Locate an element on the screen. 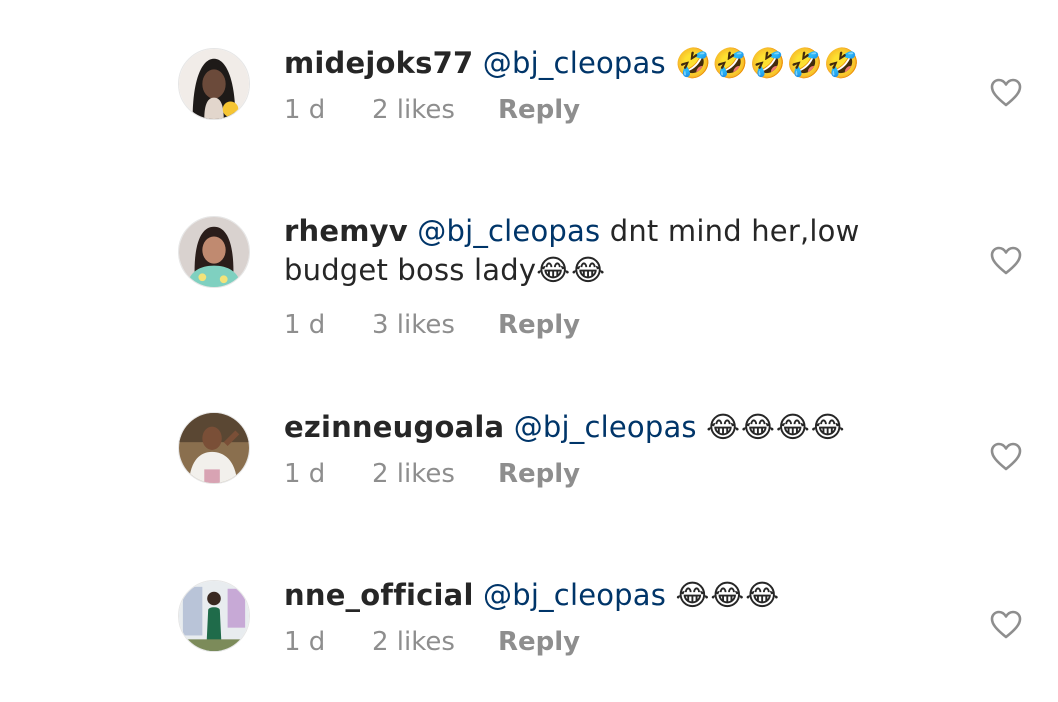  comment-username: ezinneugoala is located at coordinates (394, 427).